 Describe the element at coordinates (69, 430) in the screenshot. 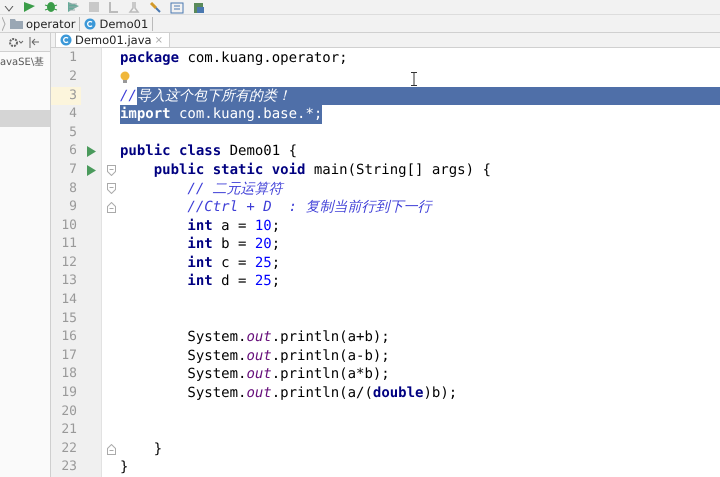

I see `line-number: 21` at that location.